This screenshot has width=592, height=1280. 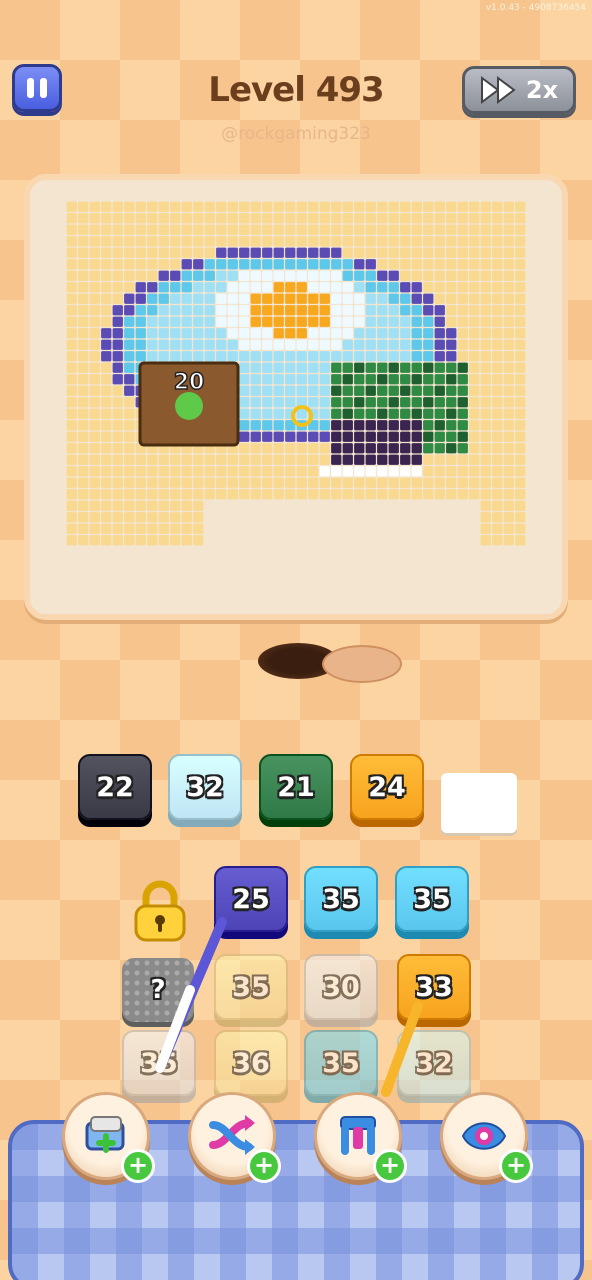 I want to click on grid-tile: 33, so click(x=434, y=987).